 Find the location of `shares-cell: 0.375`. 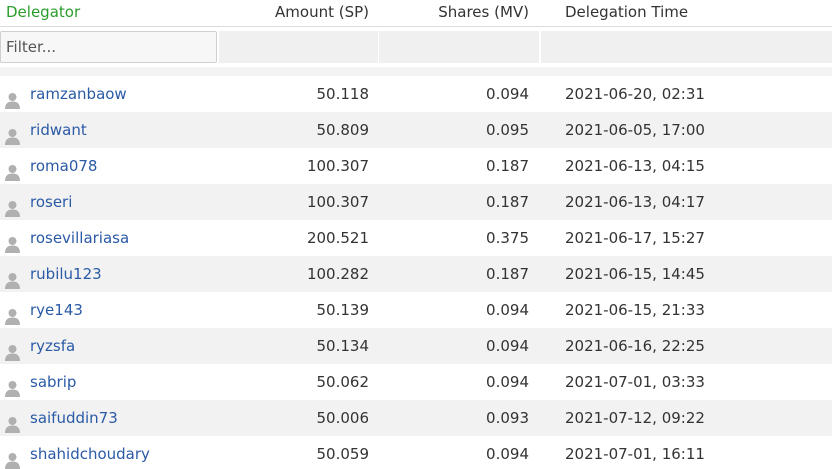

shares-cell: 0.375 is located at coordinates (507, 238).